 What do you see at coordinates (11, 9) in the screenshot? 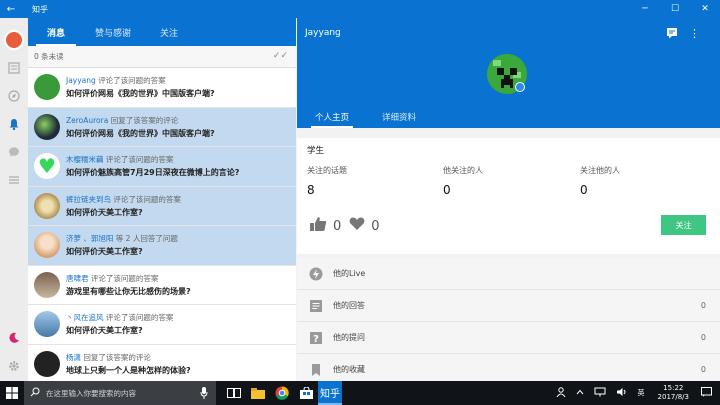
I see `back-button: ←` at bounding box center [11, 9].